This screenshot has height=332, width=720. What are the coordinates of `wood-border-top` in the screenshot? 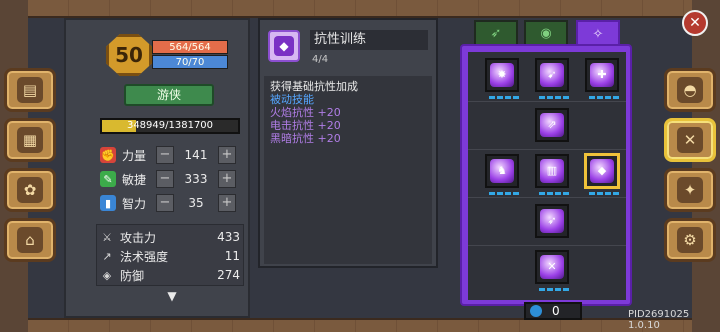 It's located at (360, 9).